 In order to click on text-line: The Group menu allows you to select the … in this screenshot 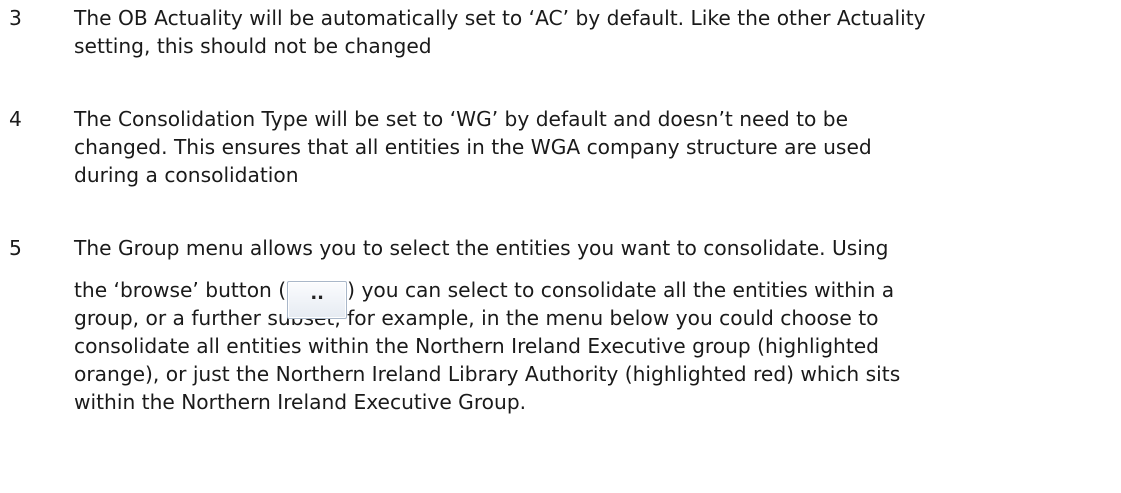, I will do `click(481, 248)`.